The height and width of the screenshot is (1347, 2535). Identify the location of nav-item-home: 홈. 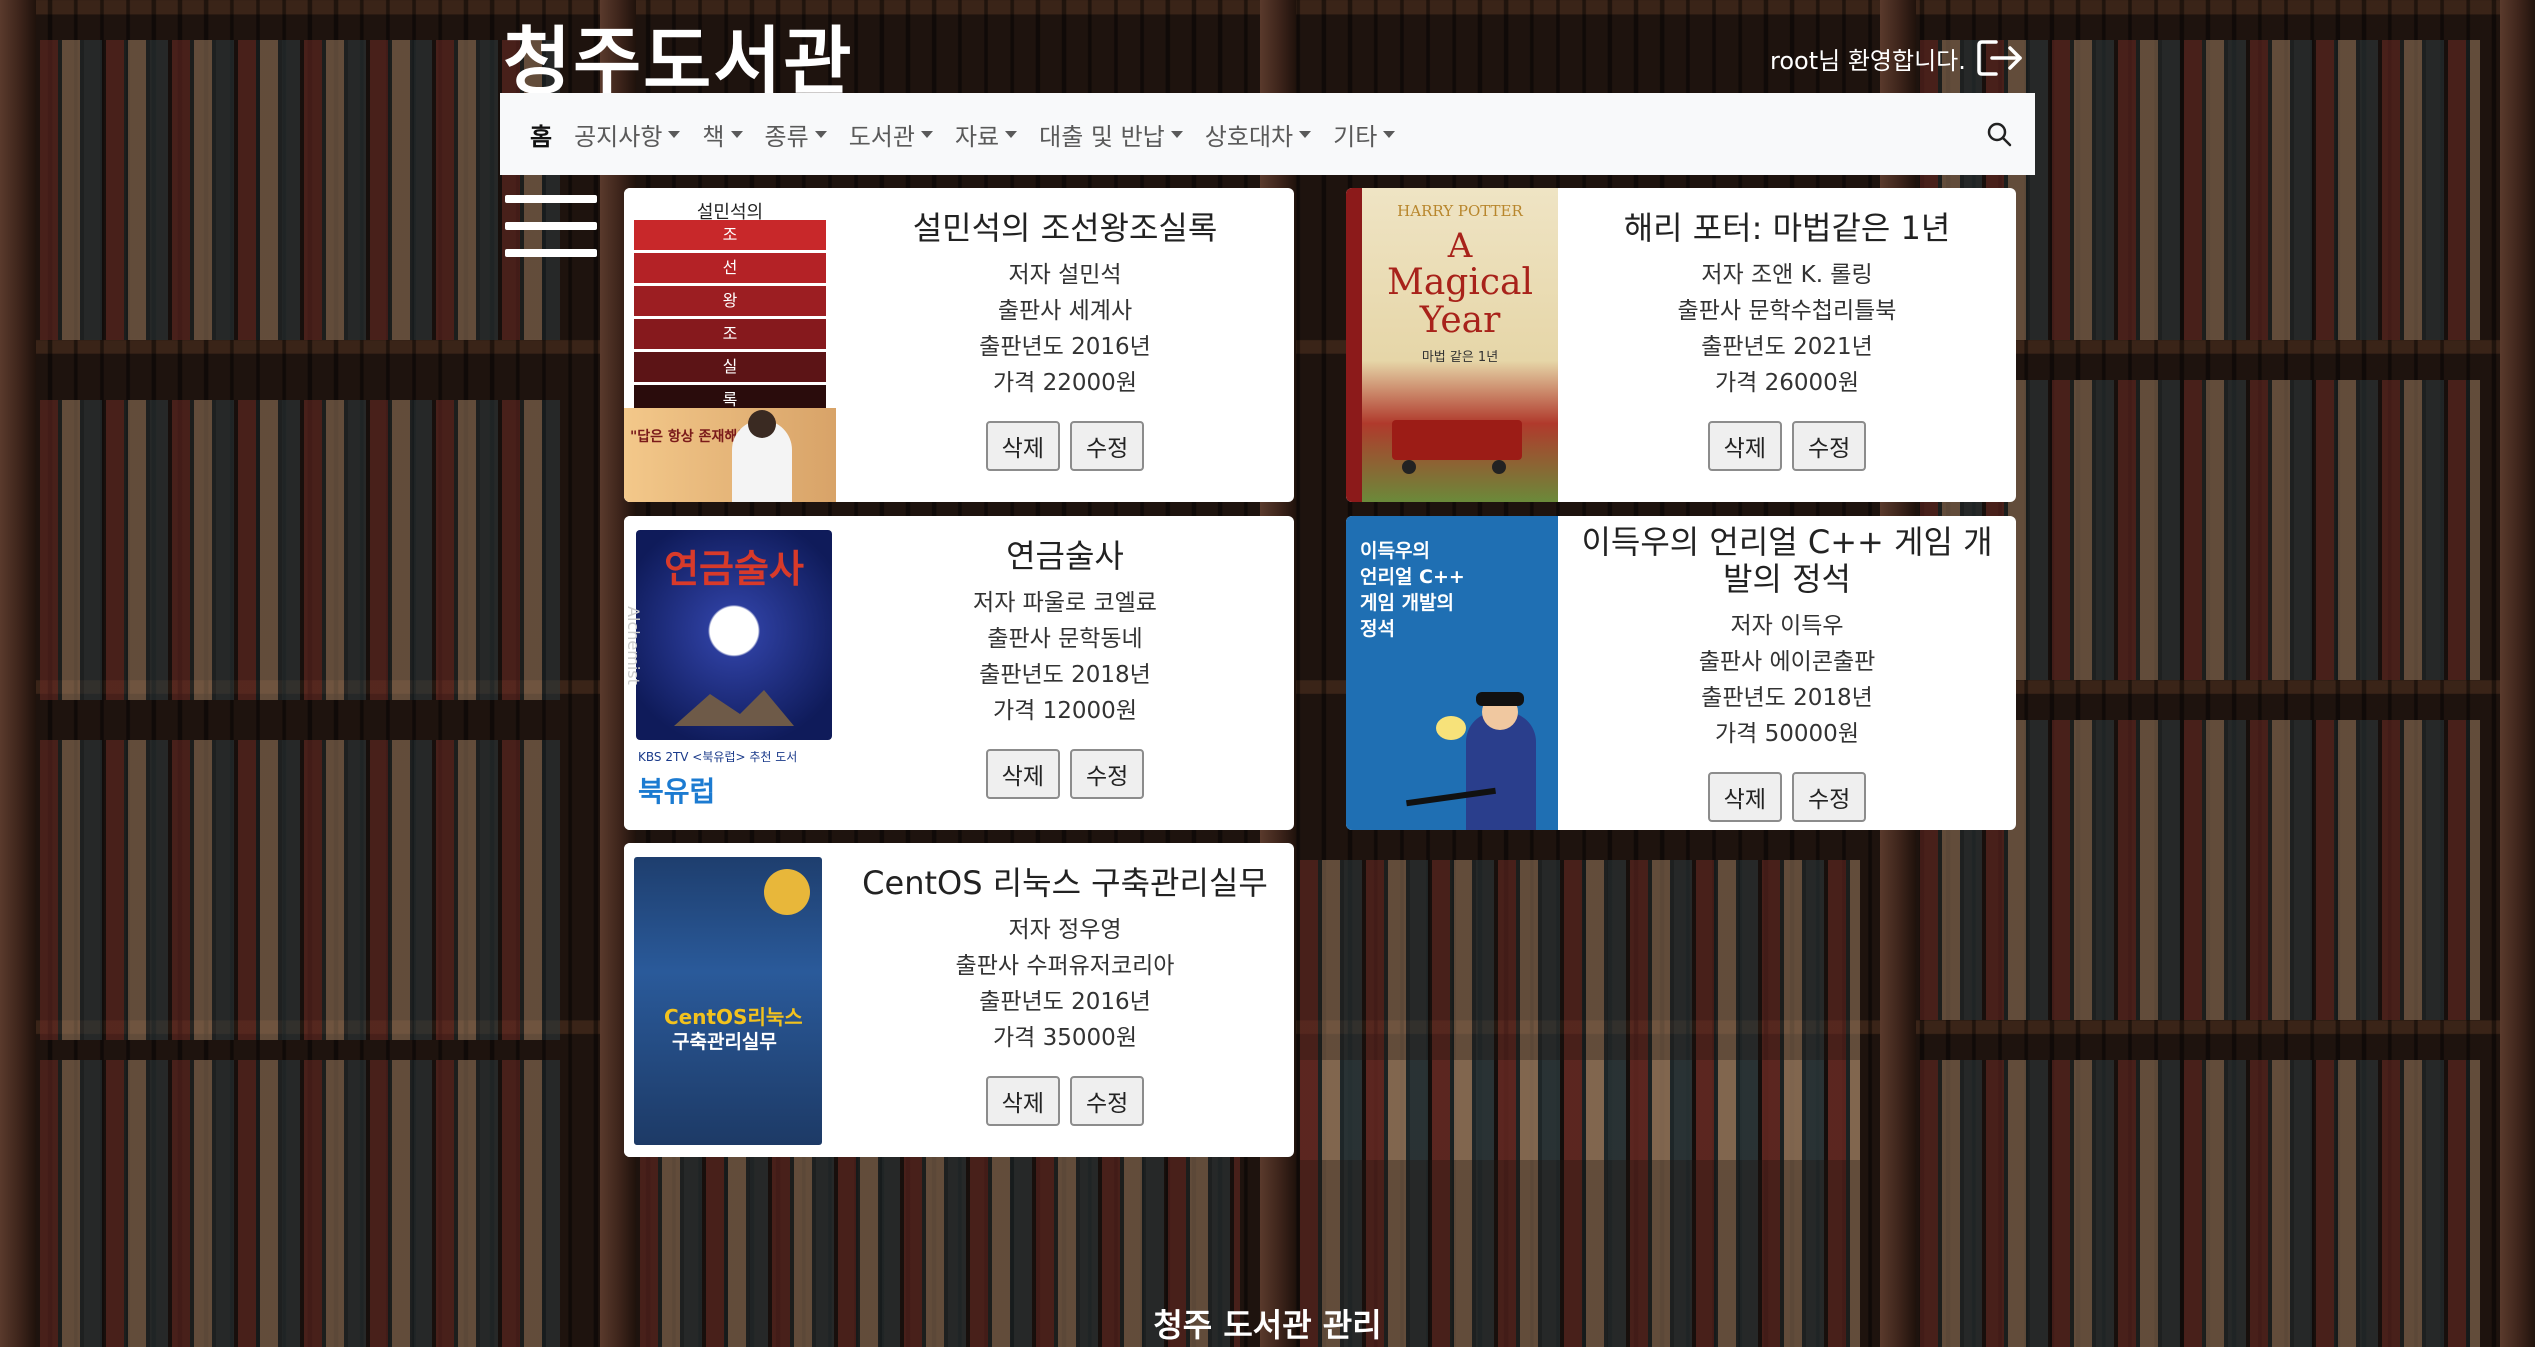
(541, 134).